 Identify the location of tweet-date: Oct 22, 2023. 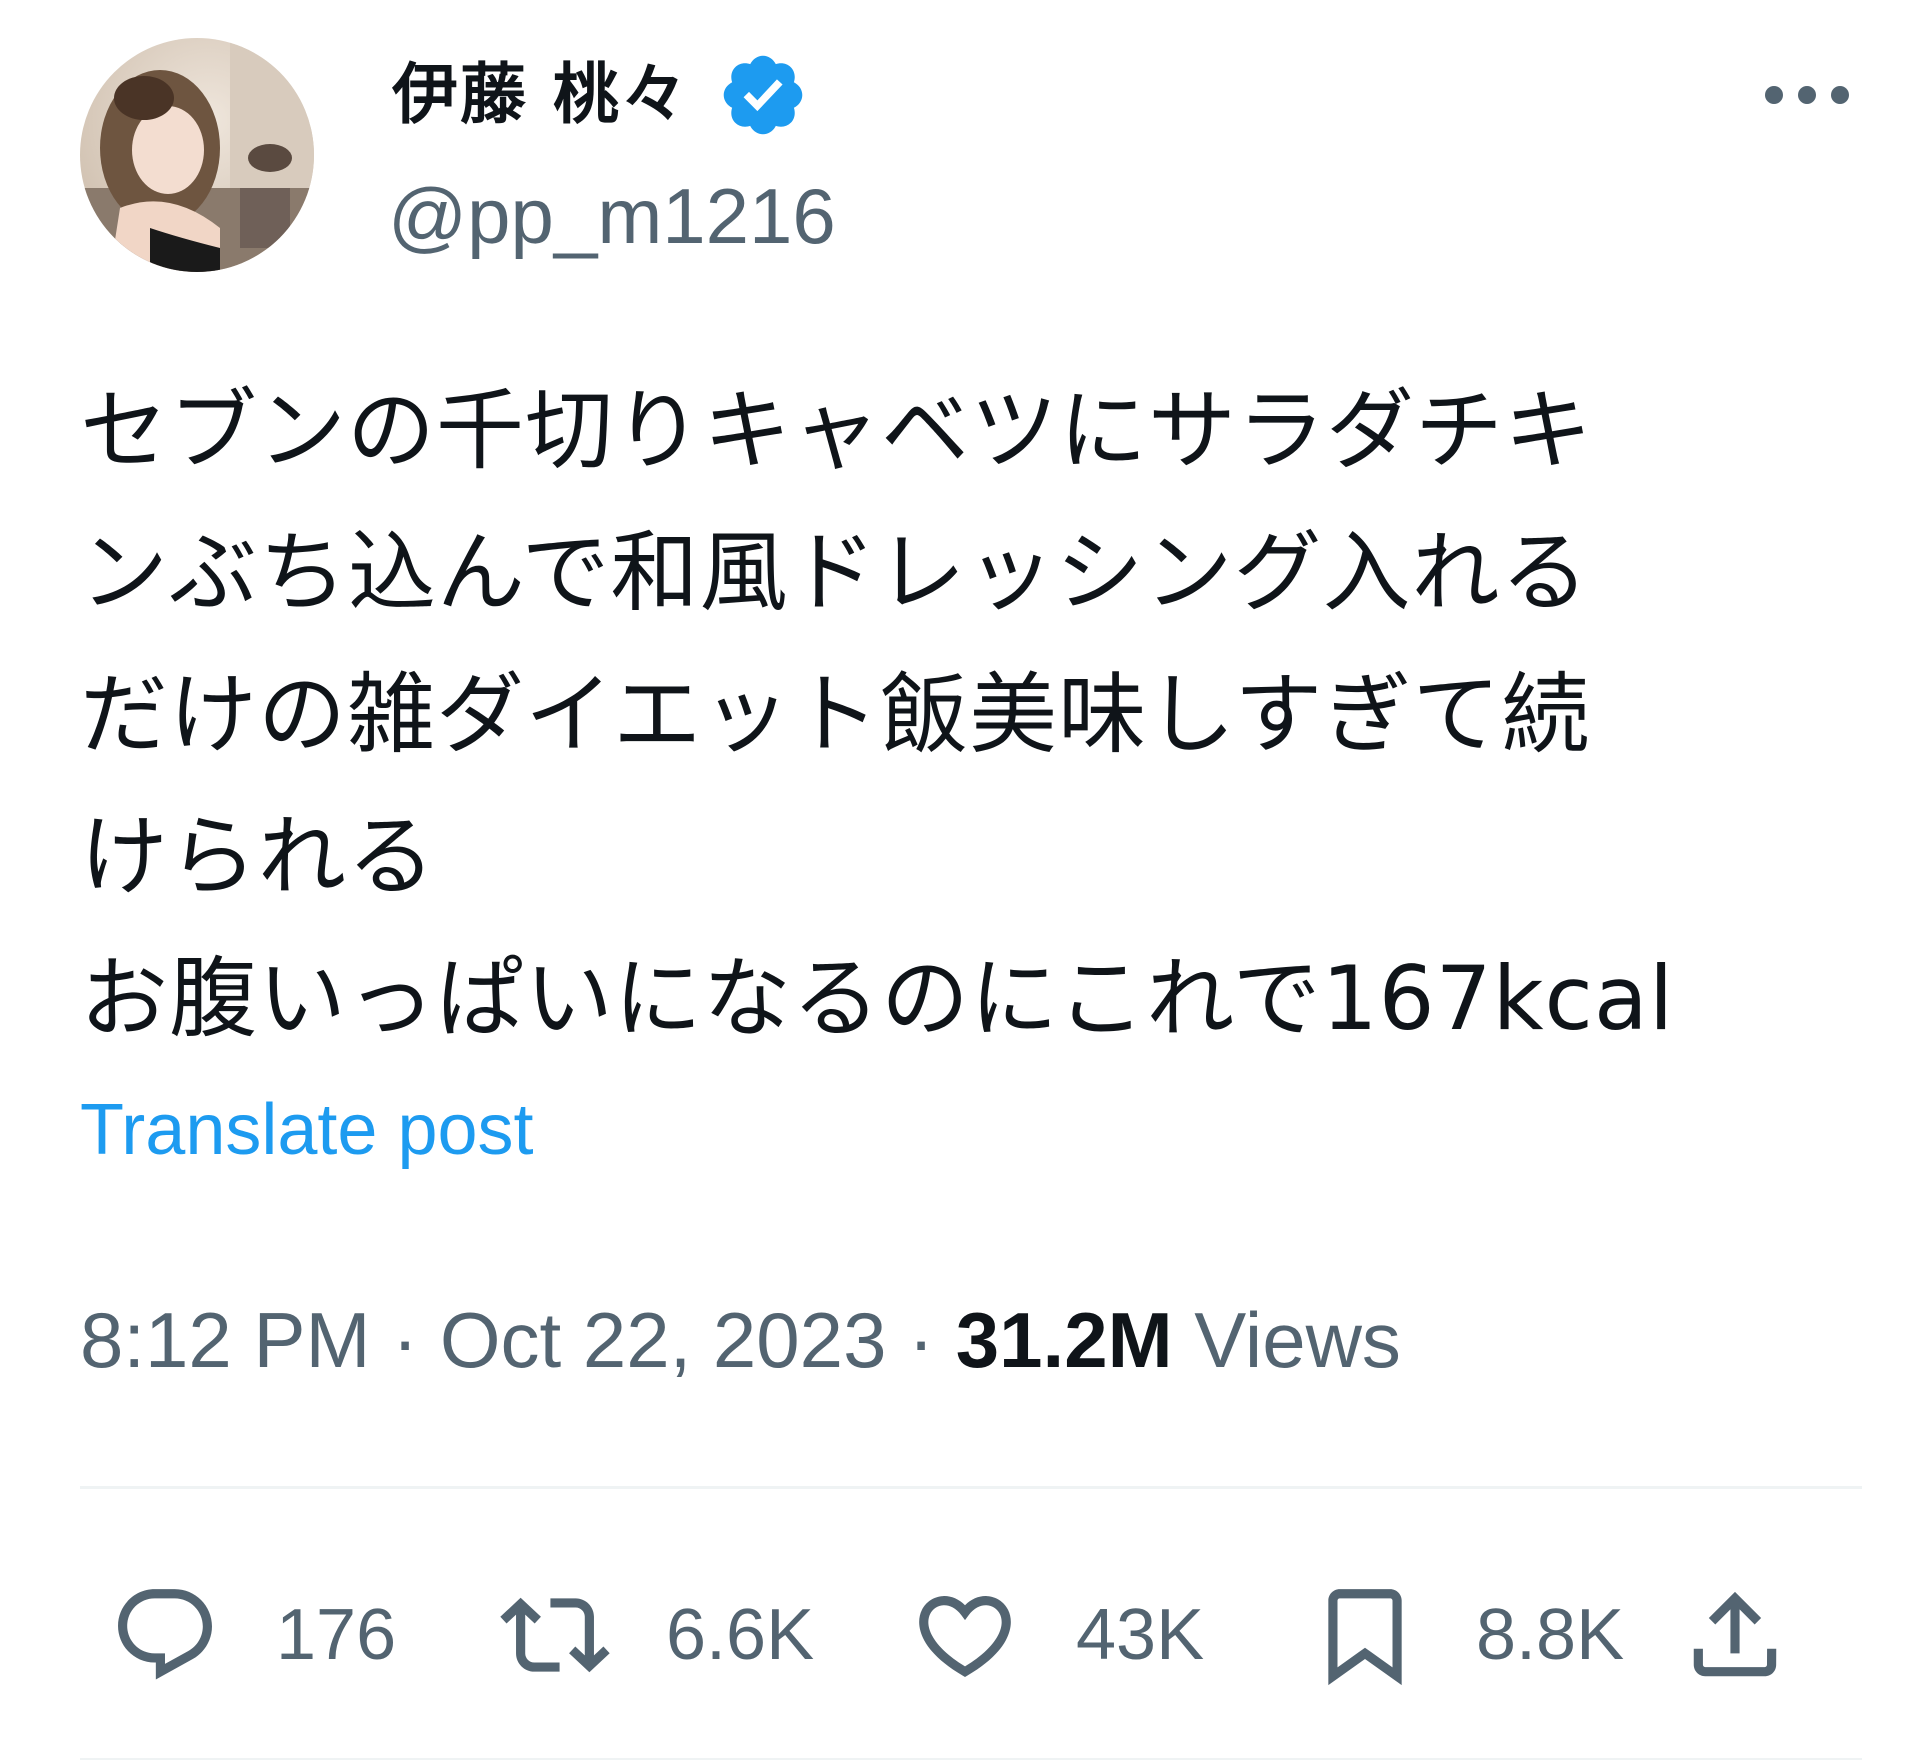
(663, 1340).